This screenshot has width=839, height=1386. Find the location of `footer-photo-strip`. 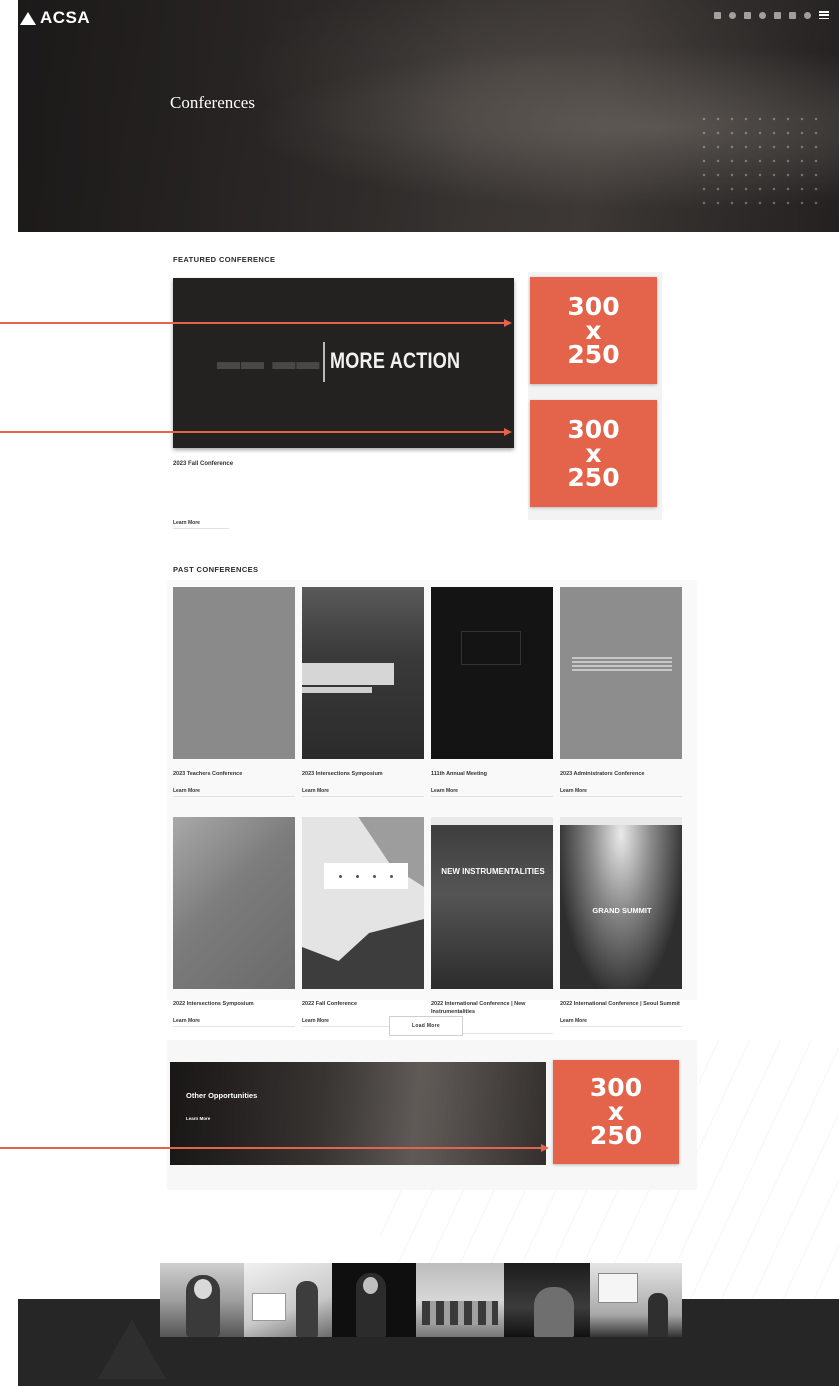

footer-photo-strip is located at coordinates (421, 1300).